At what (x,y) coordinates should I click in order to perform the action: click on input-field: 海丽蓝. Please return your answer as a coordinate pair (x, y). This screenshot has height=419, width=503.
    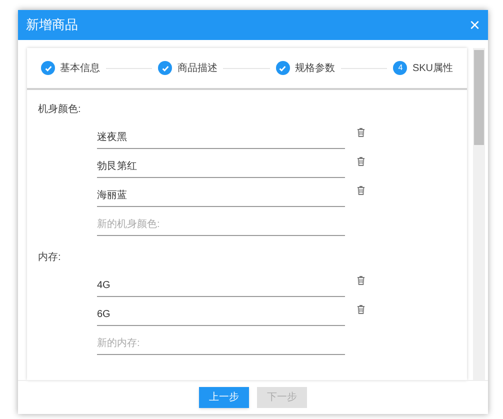
    Looking at the image, I should click on (221, 195).